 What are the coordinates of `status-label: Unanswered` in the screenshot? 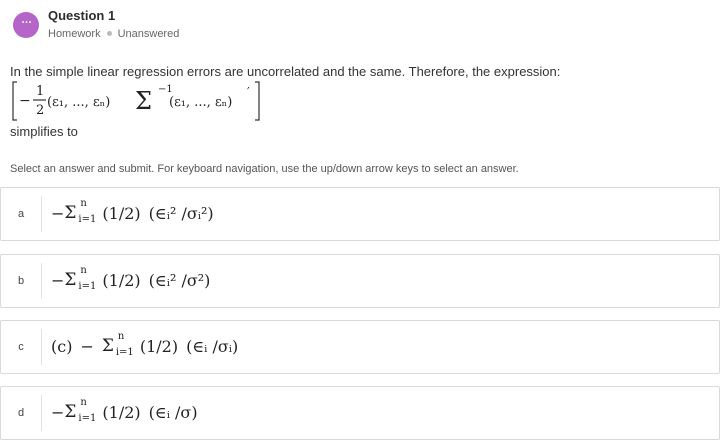 It's located at (148, 34).